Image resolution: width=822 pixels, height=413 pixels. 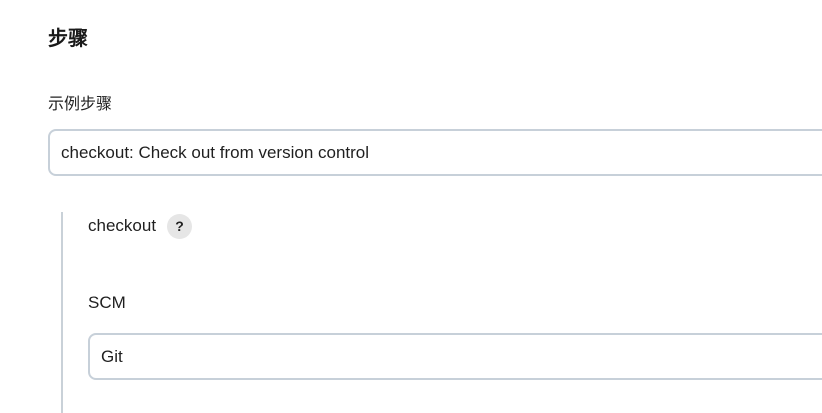 What do you see at coordinates (68, 39) in the screenshot?
I see `section-title: 步骤` at bounding box center [68, 39].